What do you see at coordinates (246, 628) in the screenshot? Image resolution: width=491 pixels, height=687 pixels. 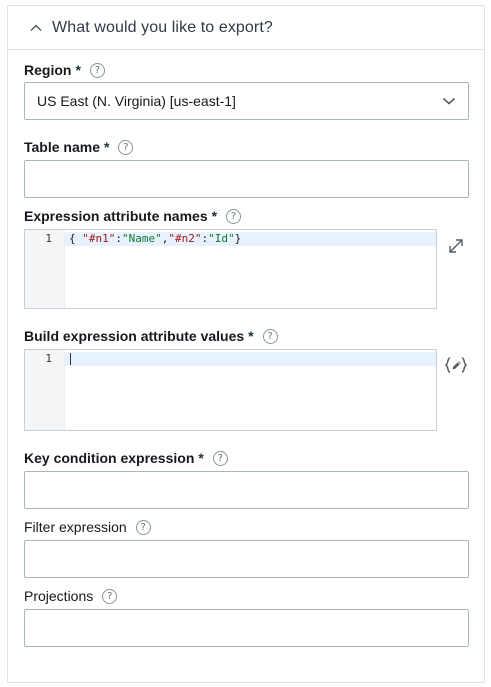 I see `projections-input` at bounding box center [246, 628].